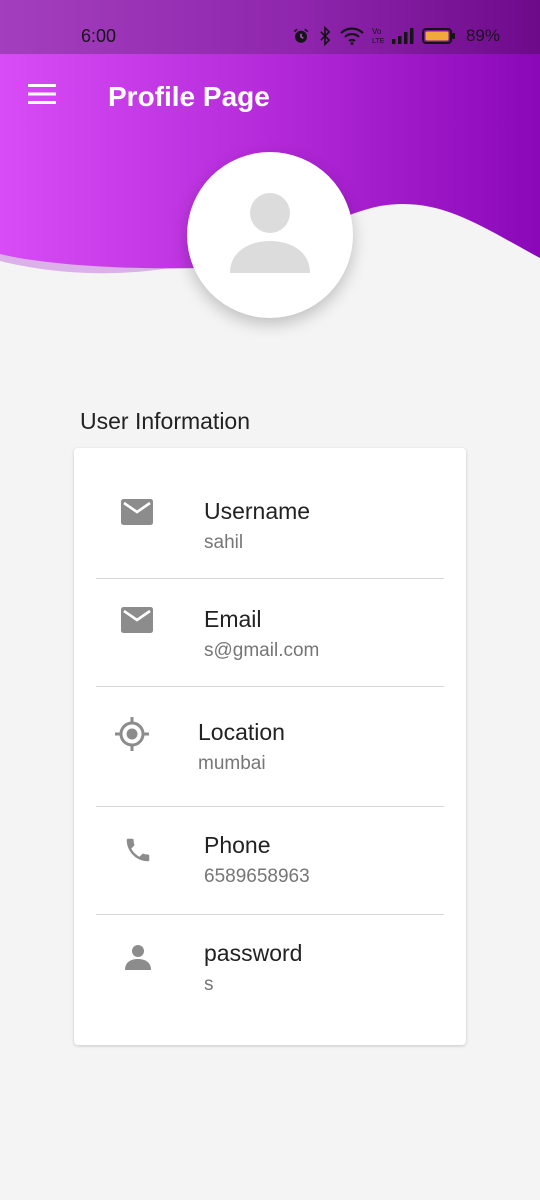  I want to click on info-label: Location, so click(241, 732).